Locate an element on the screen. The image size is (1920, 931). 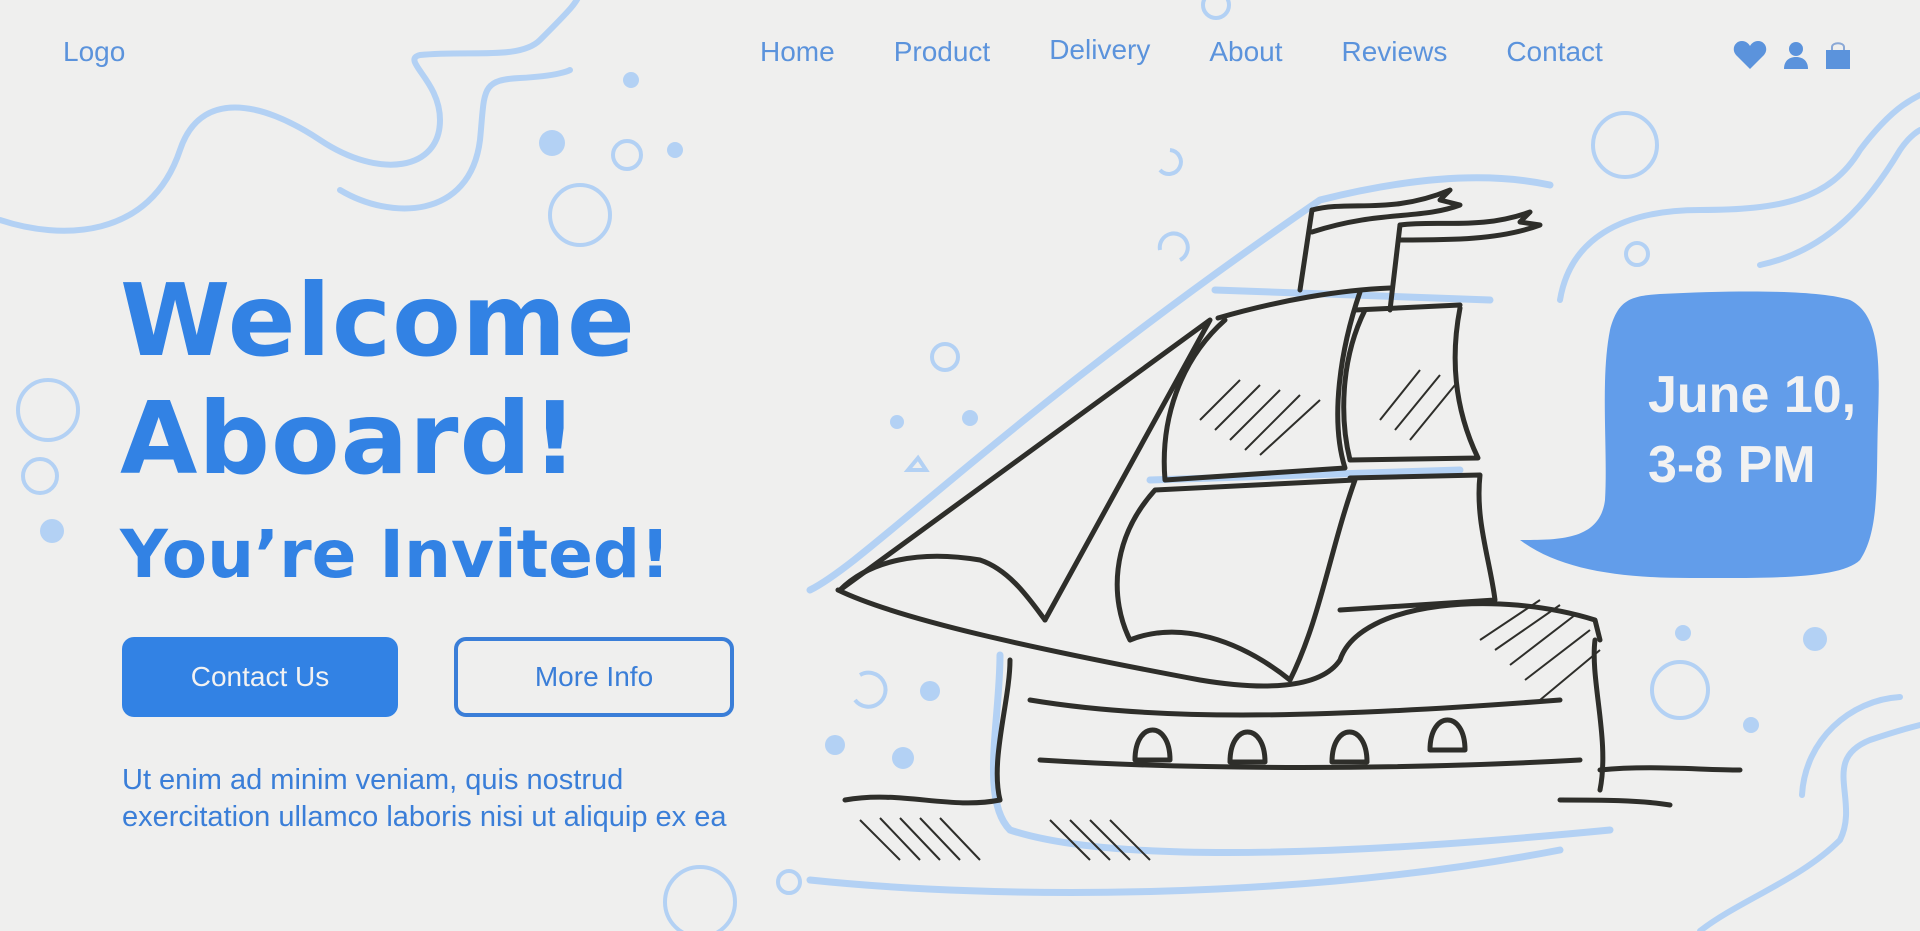
nav-about: About is located at coordinates (1245, 52).